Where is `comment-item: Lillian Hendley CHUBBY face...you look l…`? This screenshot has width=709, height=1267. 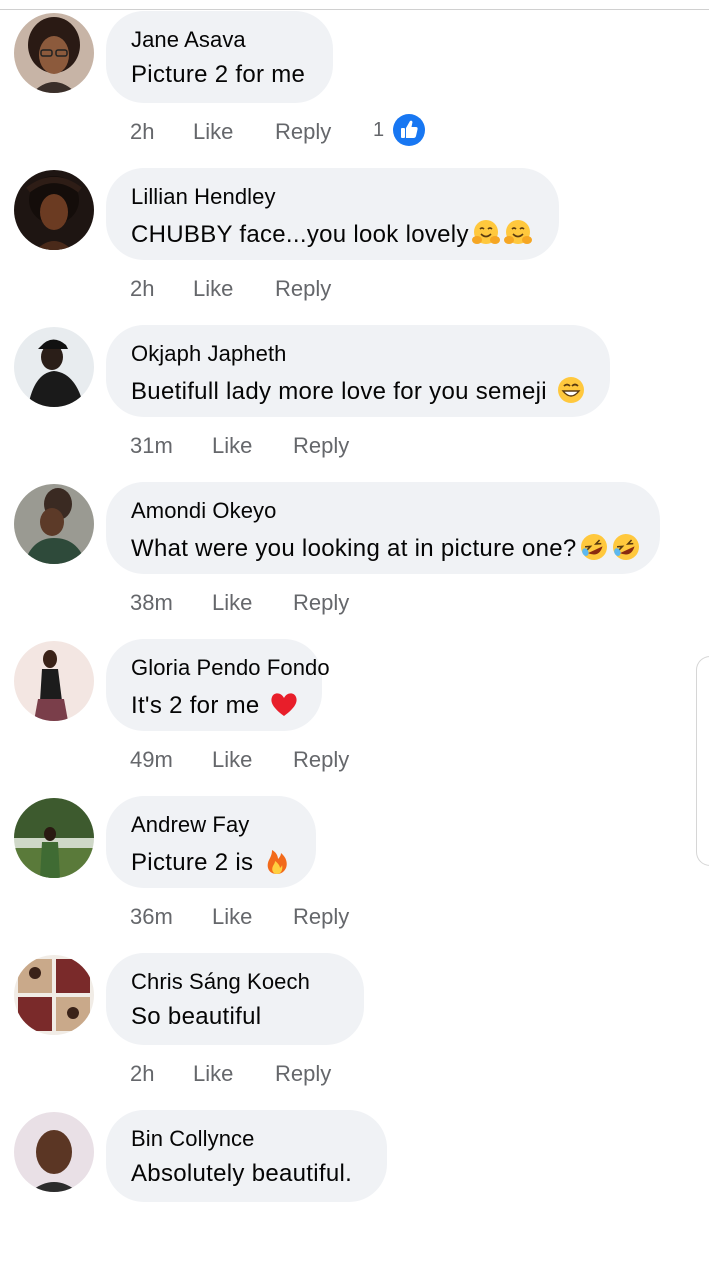
comment-item: Lillian Hendley CHUBBY face...you look l… is located at coordinates (354, 246).